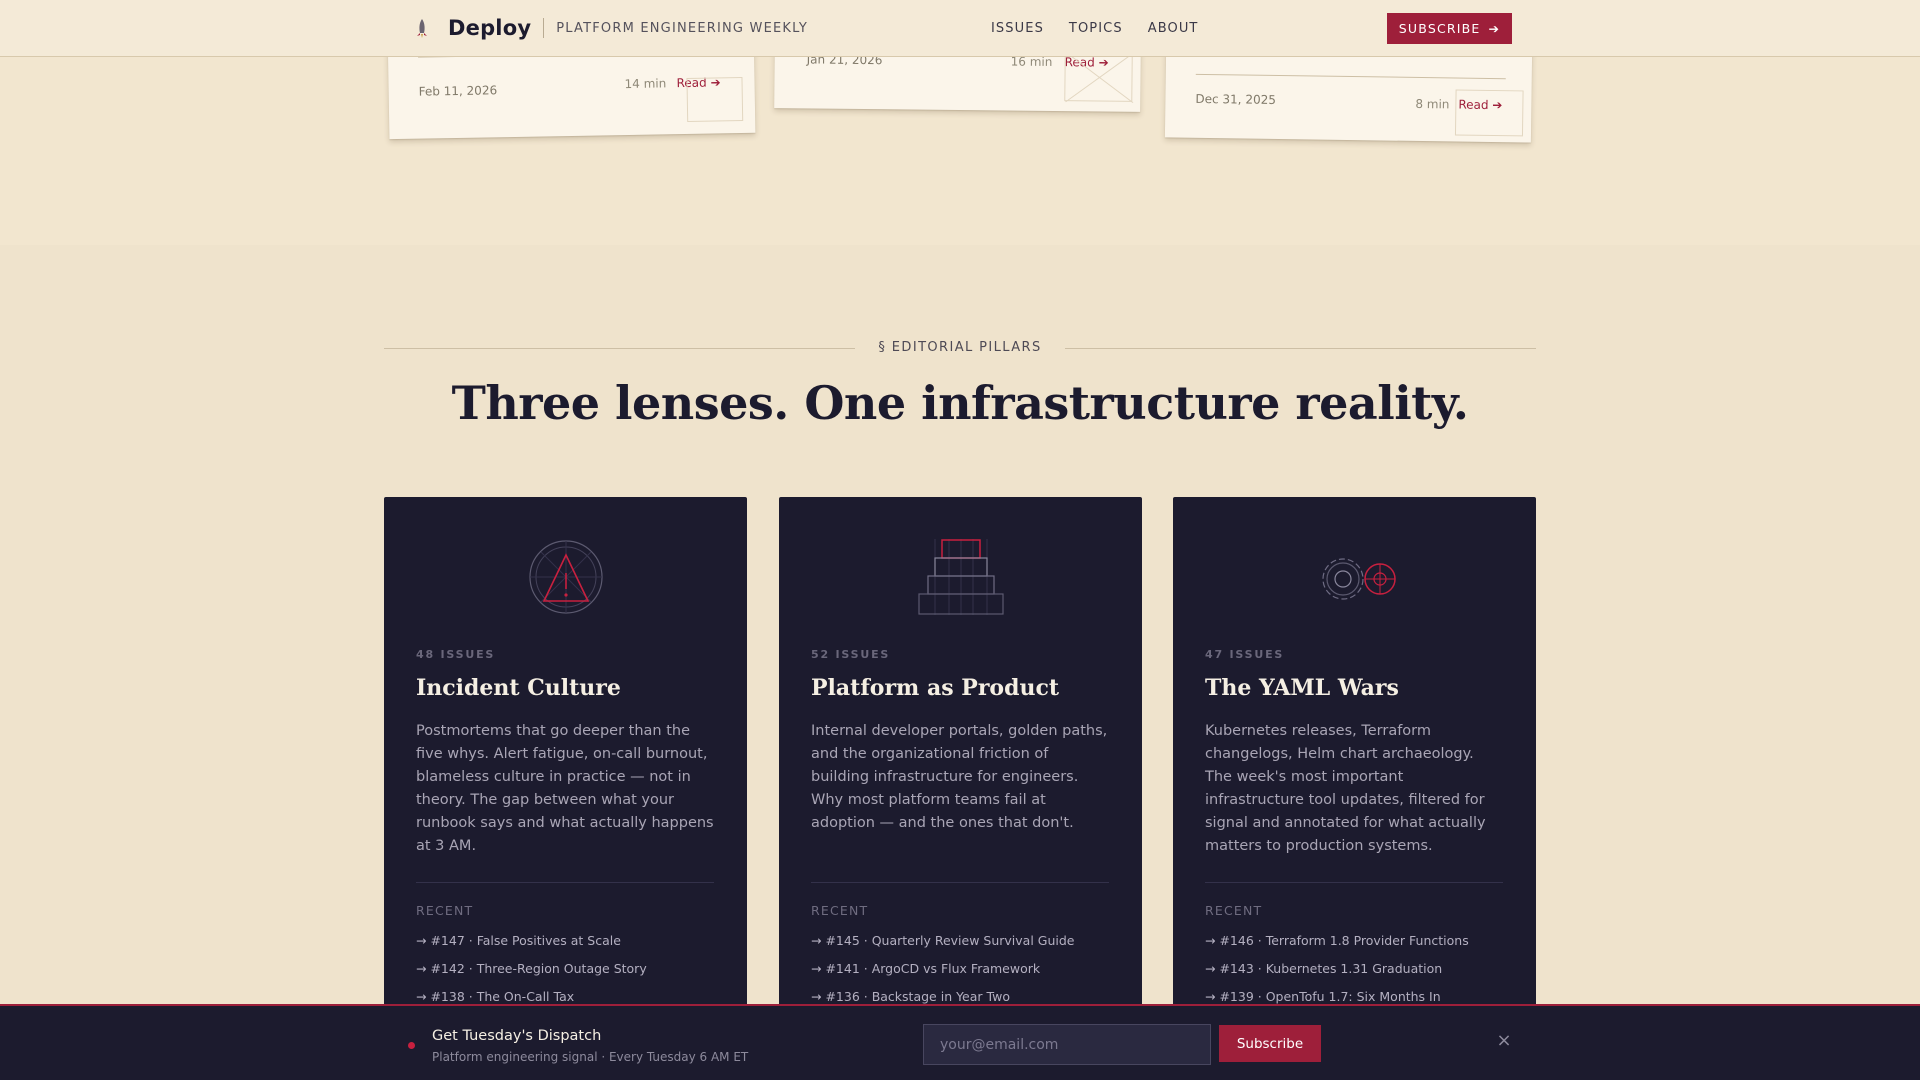 The width and height of the screenshot is (1920, 1080). What do you see at coordinates (1270, 1043) in the screenshot?
I see `dispatch-subscribe-button: Subscribe` at bounding box center [1270, 1043].